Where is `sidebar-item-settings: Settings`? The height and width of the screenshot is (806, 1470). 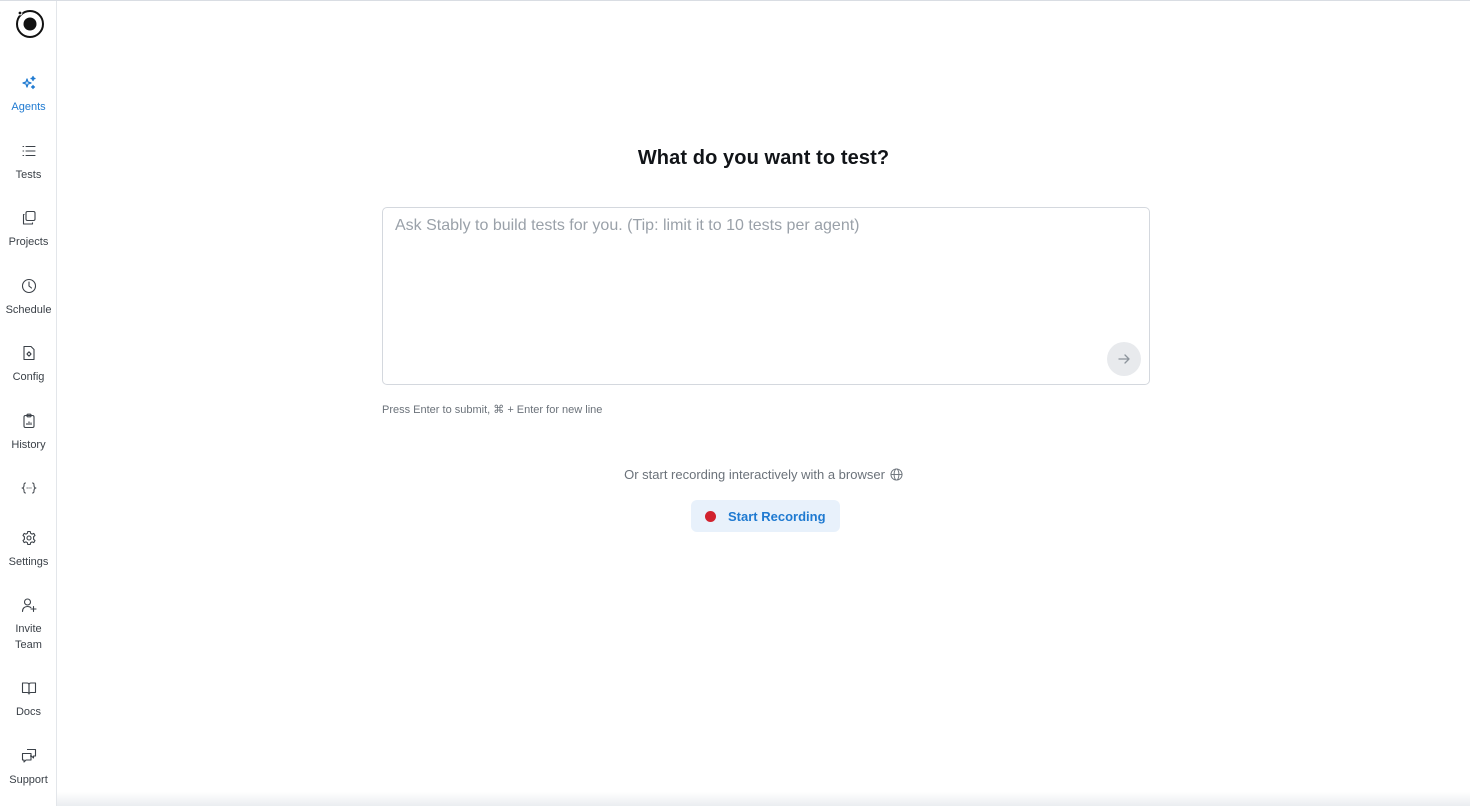
sidebar-item-settings: Settings is located at coordinates (28, 550).